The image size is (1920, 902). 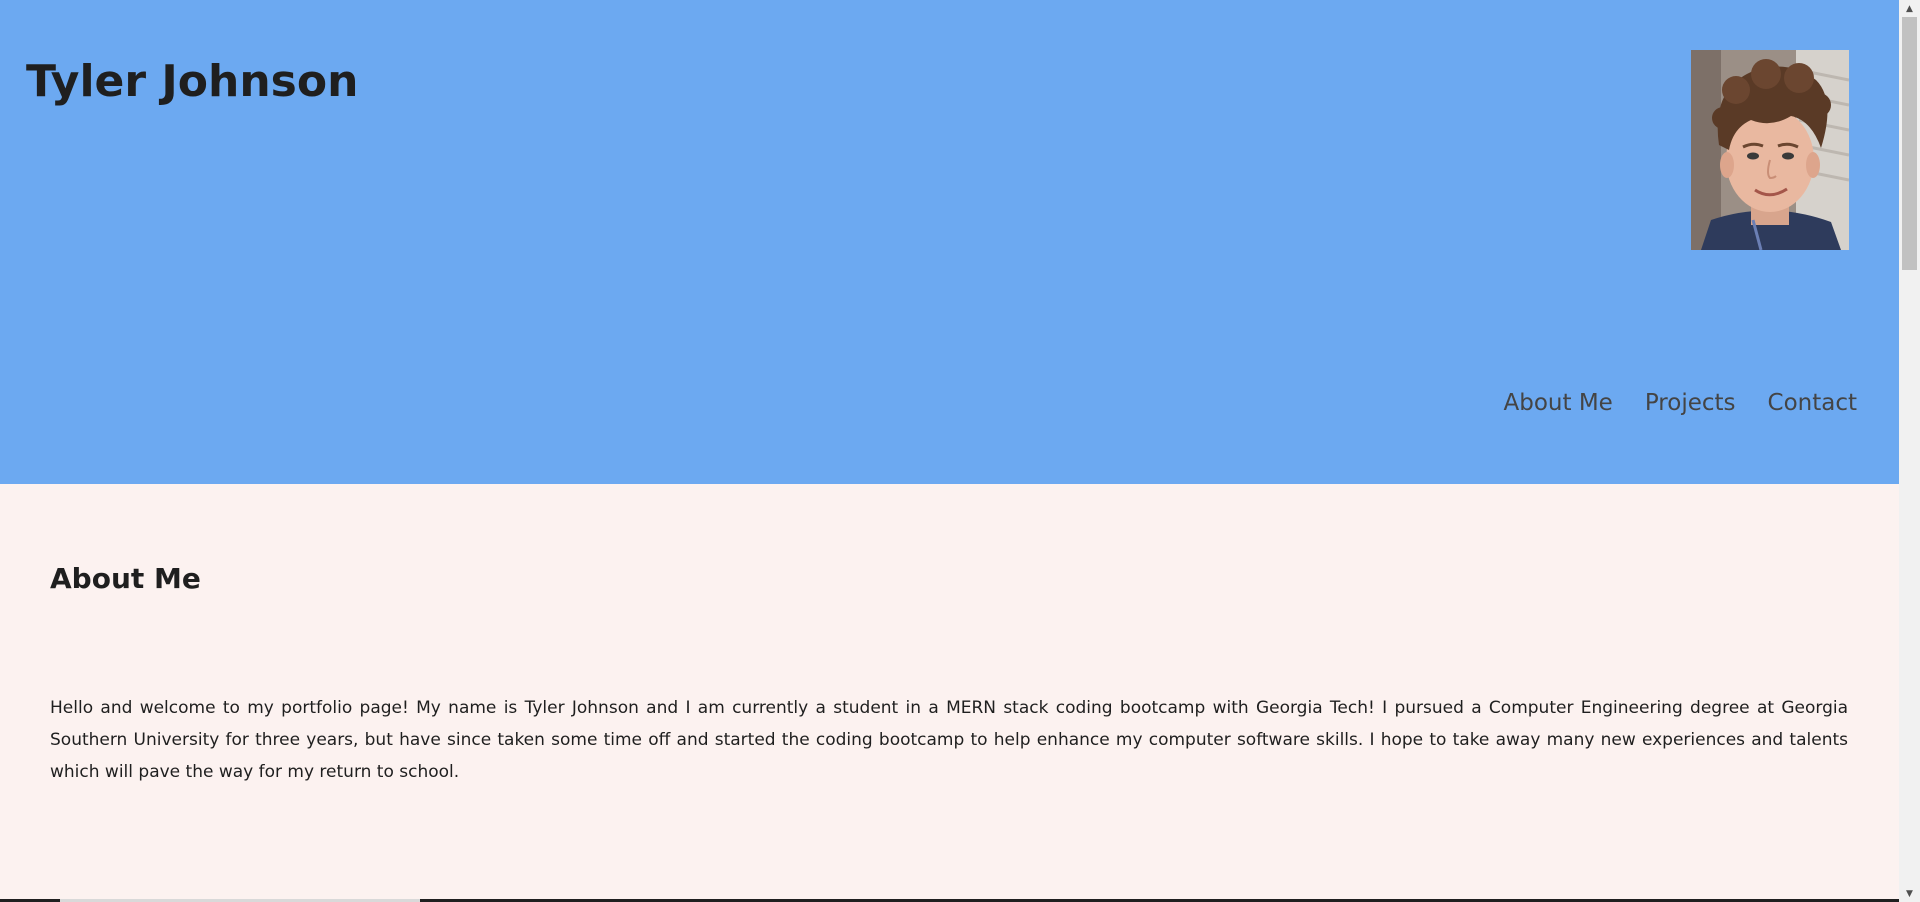 What do you see at coordinates (1909, 451) in the screenshot?
I see `vertical-scrollbar: ▲ ▼` at bounding box center [1909, 451].